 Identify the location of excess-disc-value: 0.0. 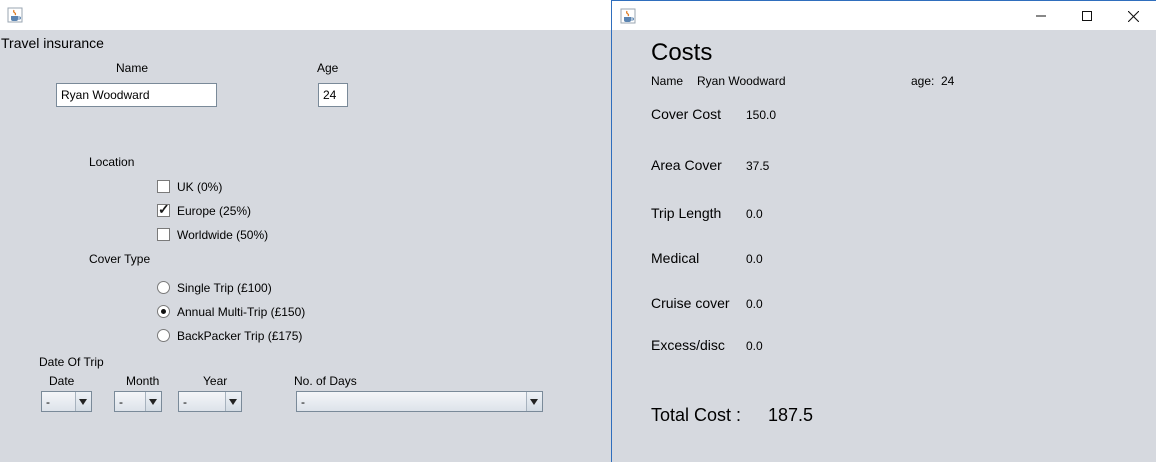
(754, 346).